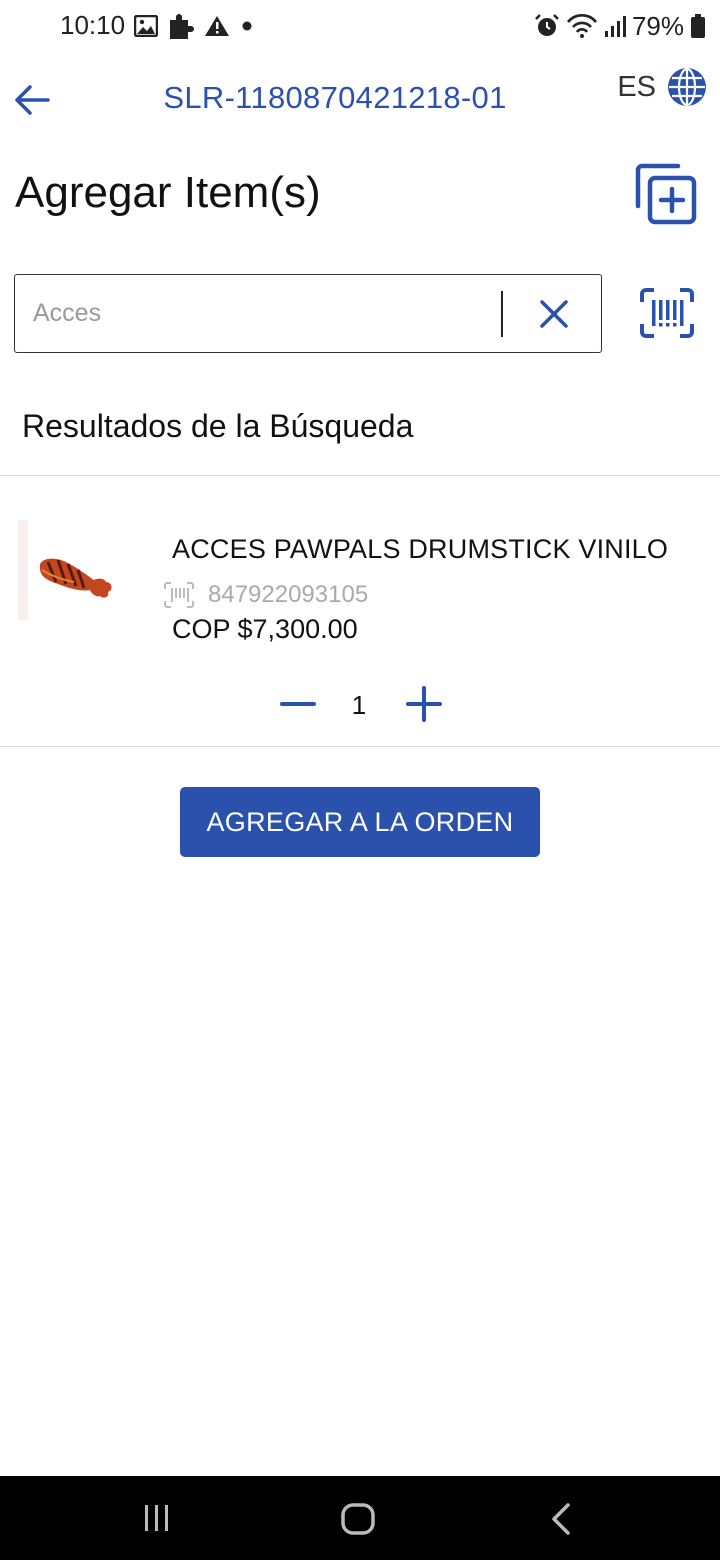 Image resolution: width=720 pixels, height=1560 pixels. I want to click on dot-icon, so click(247, 26).